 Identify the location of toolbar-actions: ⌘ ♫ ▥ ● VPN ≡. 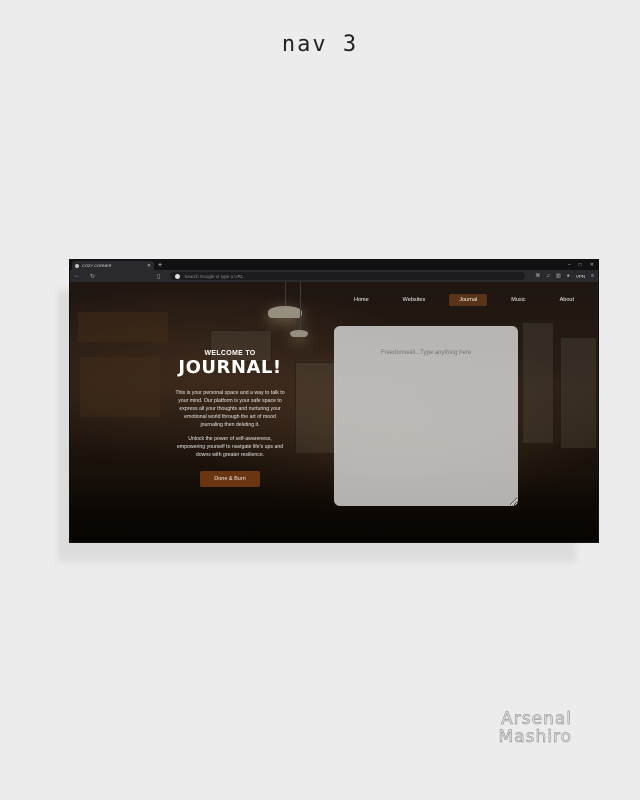
(564, 276).